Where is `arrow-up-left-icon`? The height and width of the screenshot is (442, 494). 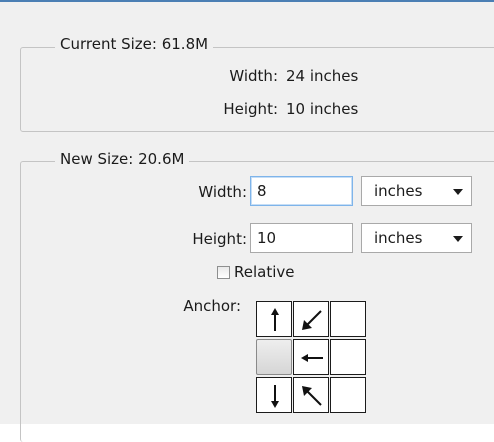
arrow-up-left-icon is located at coordinates (312, 396).